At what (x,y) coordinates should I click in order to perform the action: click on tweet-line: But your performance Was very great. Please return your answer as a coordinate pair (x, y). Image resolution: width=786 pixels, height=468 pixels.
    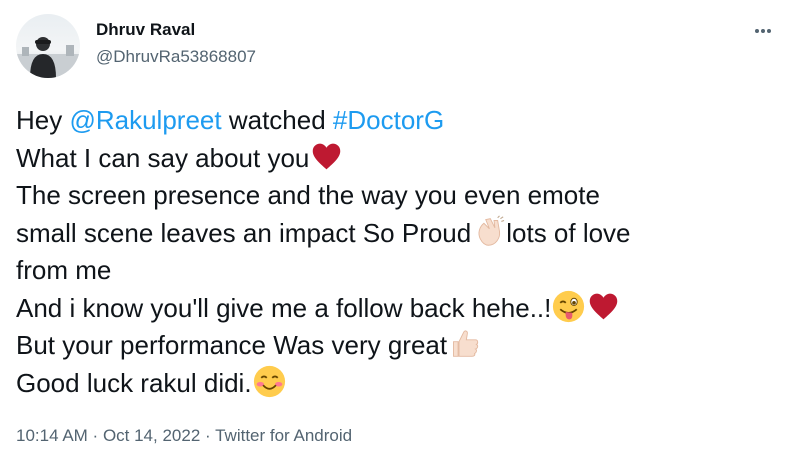
    Looking at the image, I should click on (396, 346).